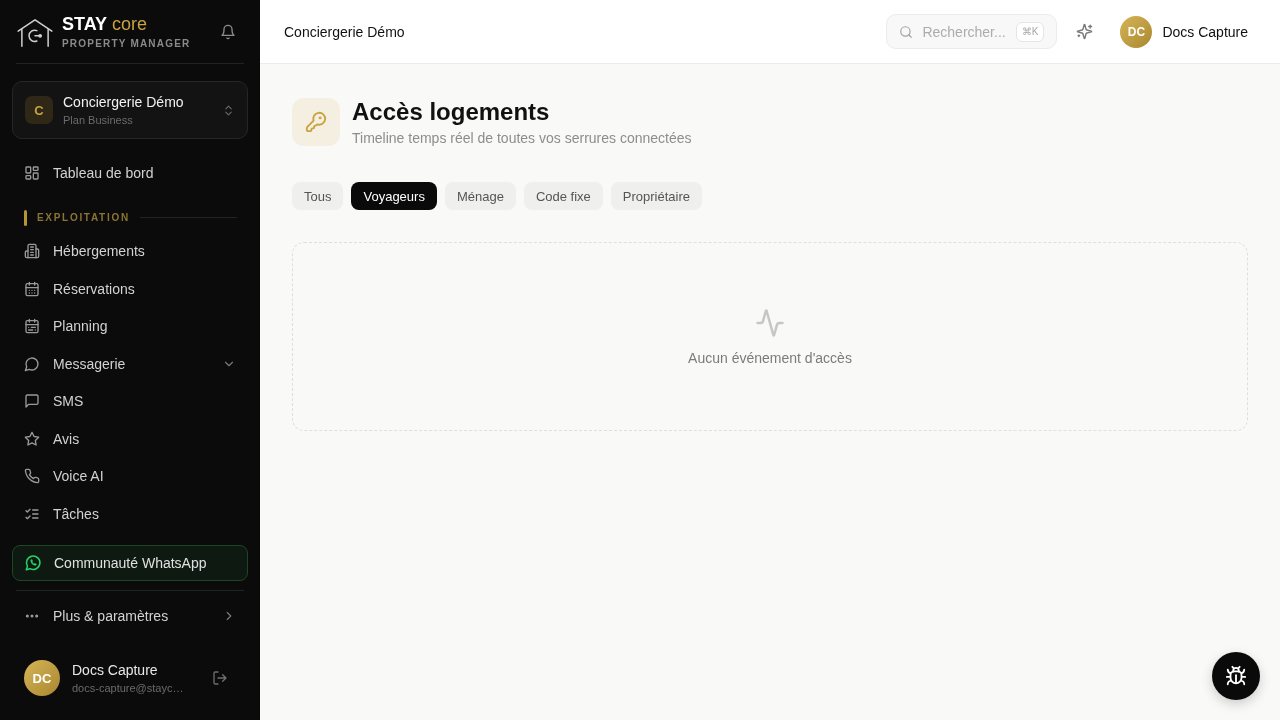 The image size is (1280, 720). Describe the element at coordinates (32, 172) in the screenshot. I see `dashboard-grid-icon` at that location.